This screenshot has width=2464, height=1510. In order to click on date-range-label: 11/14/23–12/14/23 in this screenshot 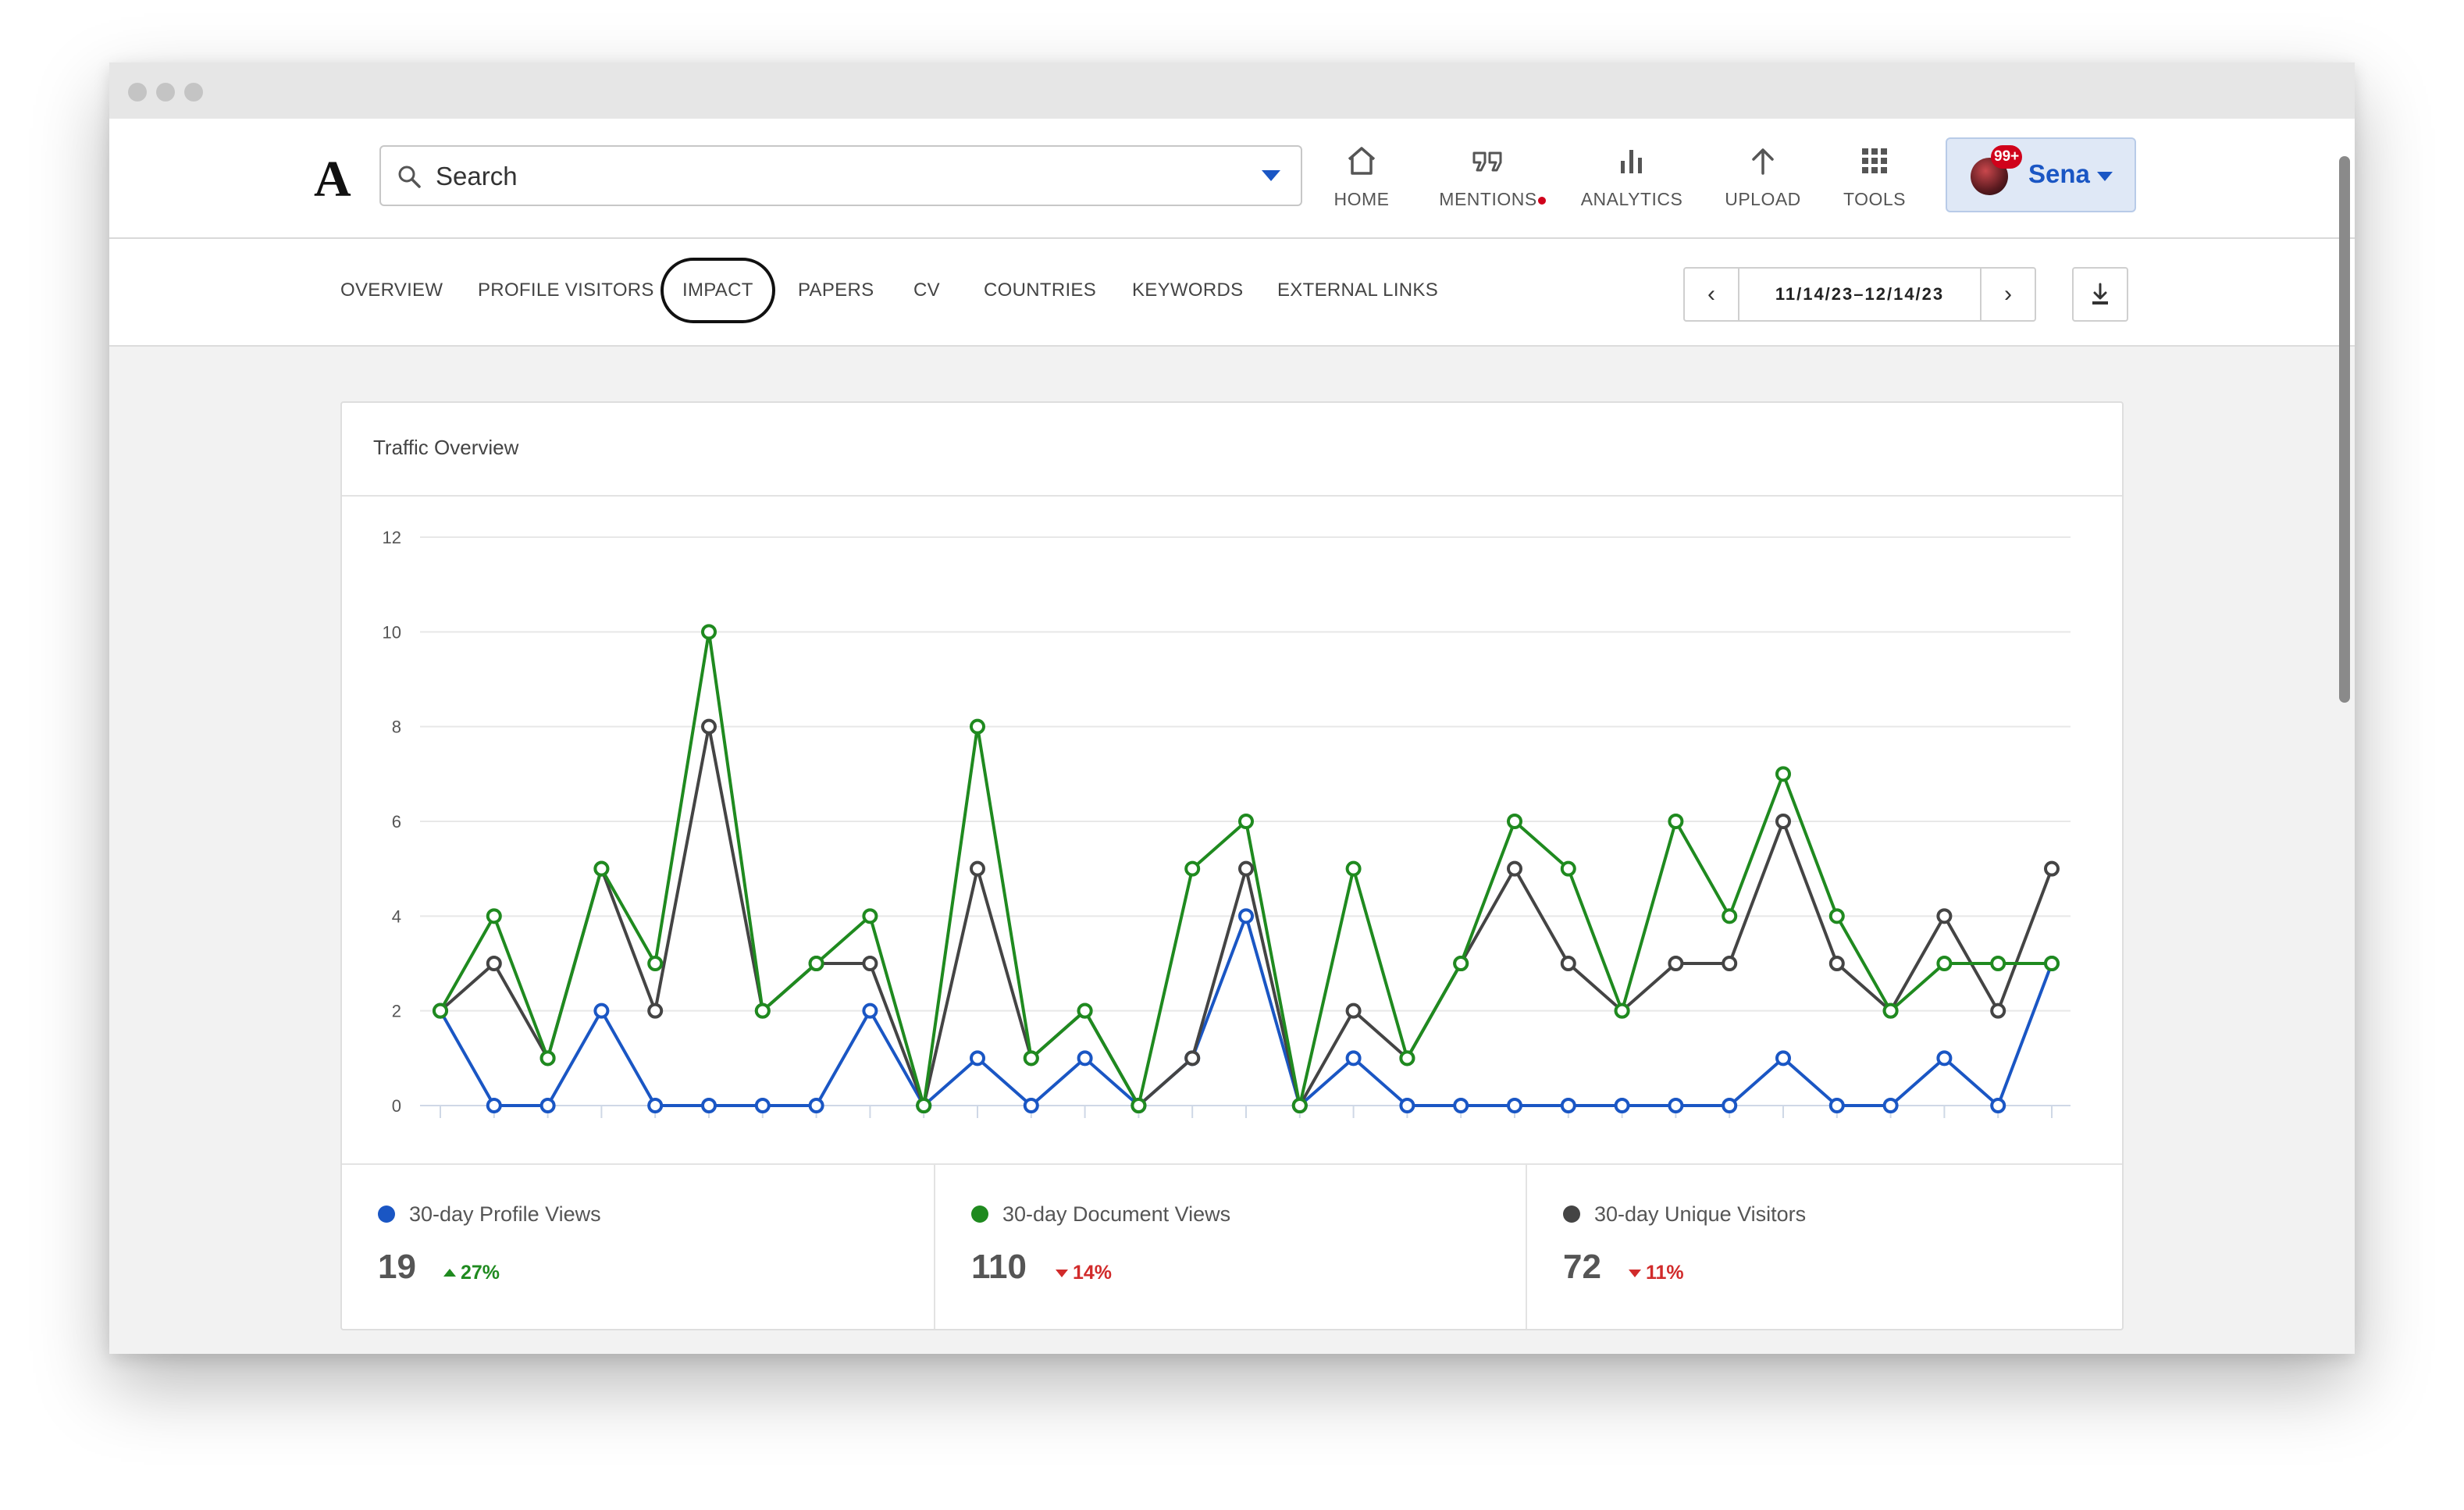, I will do `click(1860, 294)`.